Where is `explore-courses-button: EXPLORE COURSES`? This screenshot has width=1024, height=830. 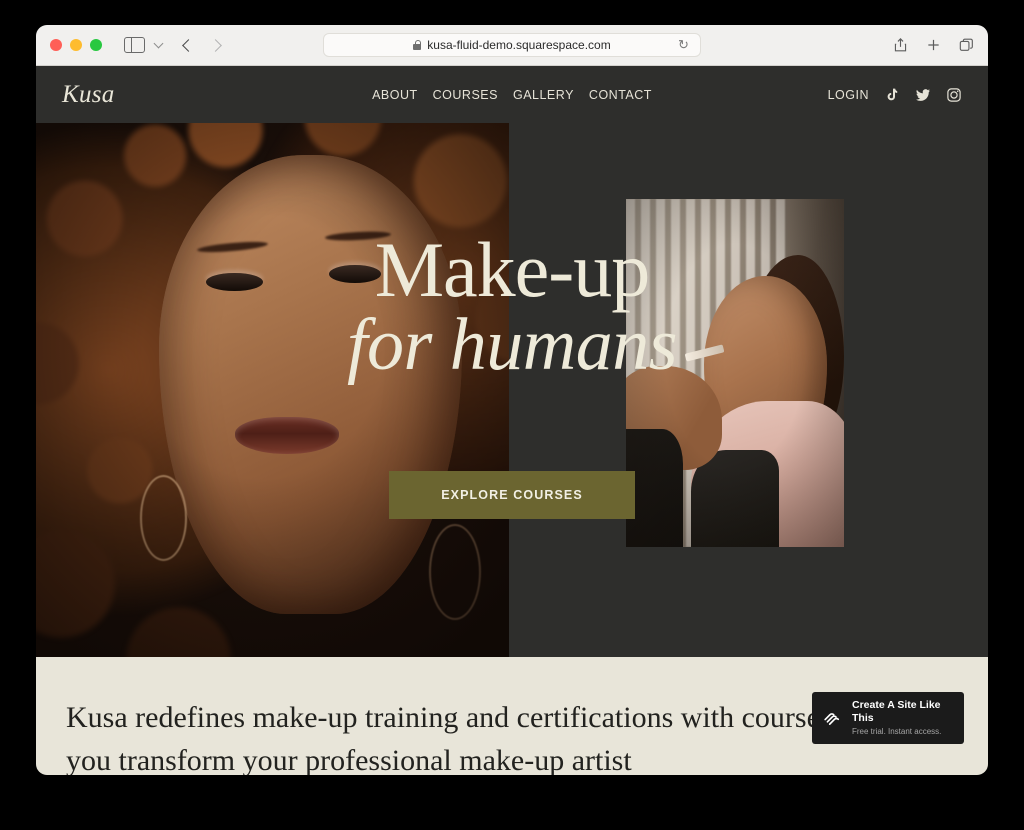 explore-courses-button: EXPLORE COURSES is located at coordinates (512, 495).